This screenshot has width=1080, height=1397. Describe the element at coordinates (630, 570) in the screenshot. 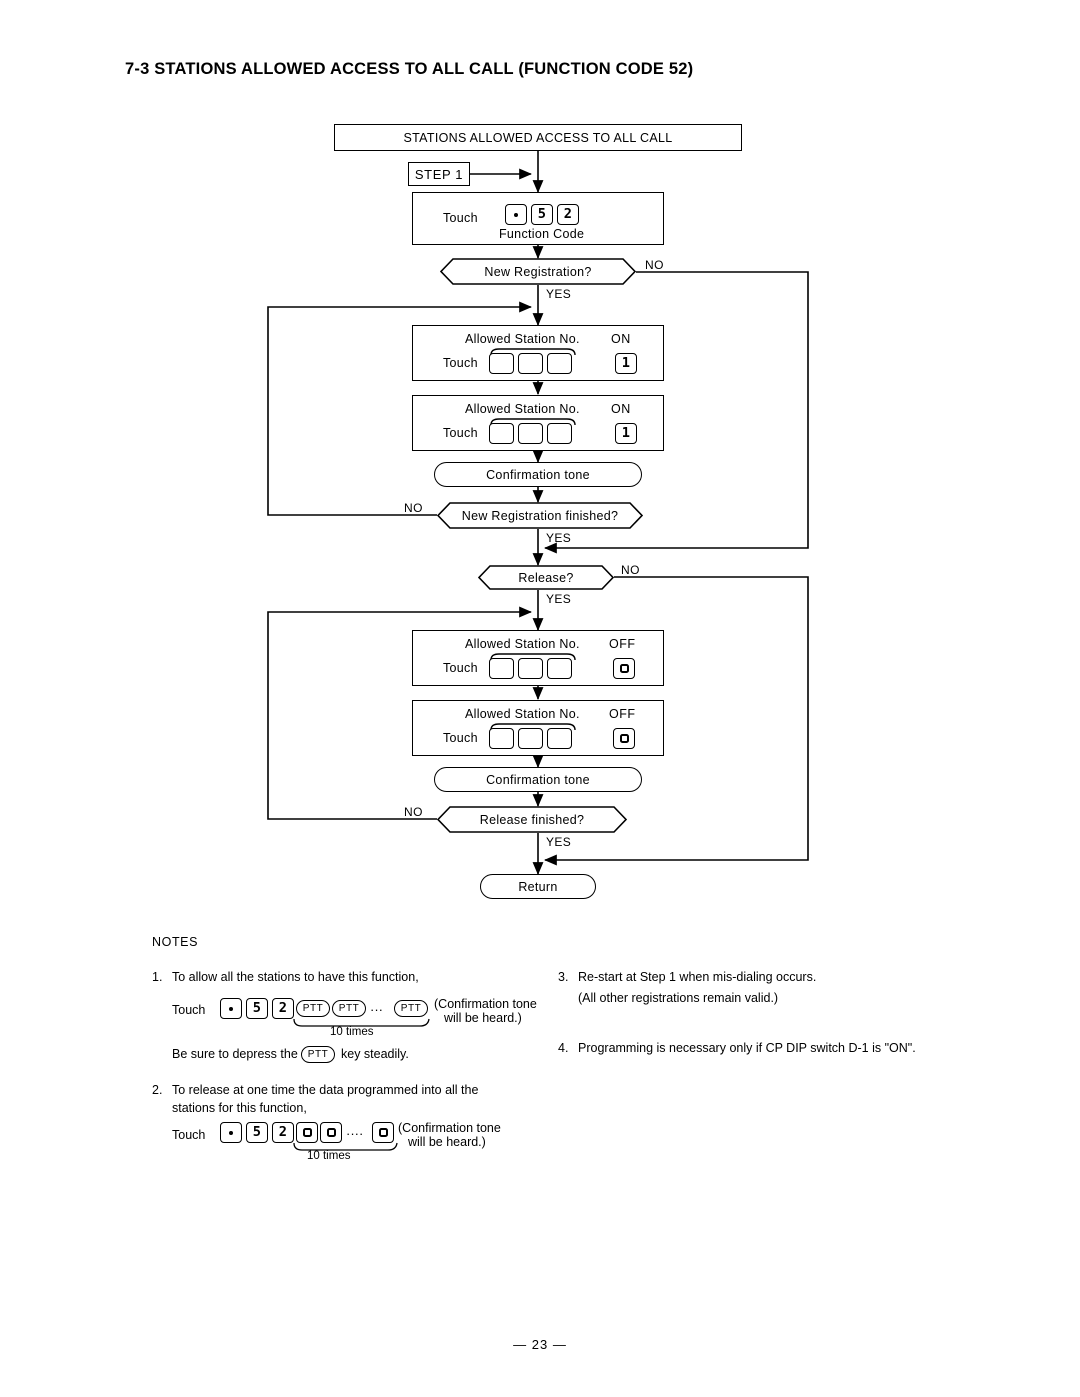

I see `branch-label-no-3: NO` at that location.